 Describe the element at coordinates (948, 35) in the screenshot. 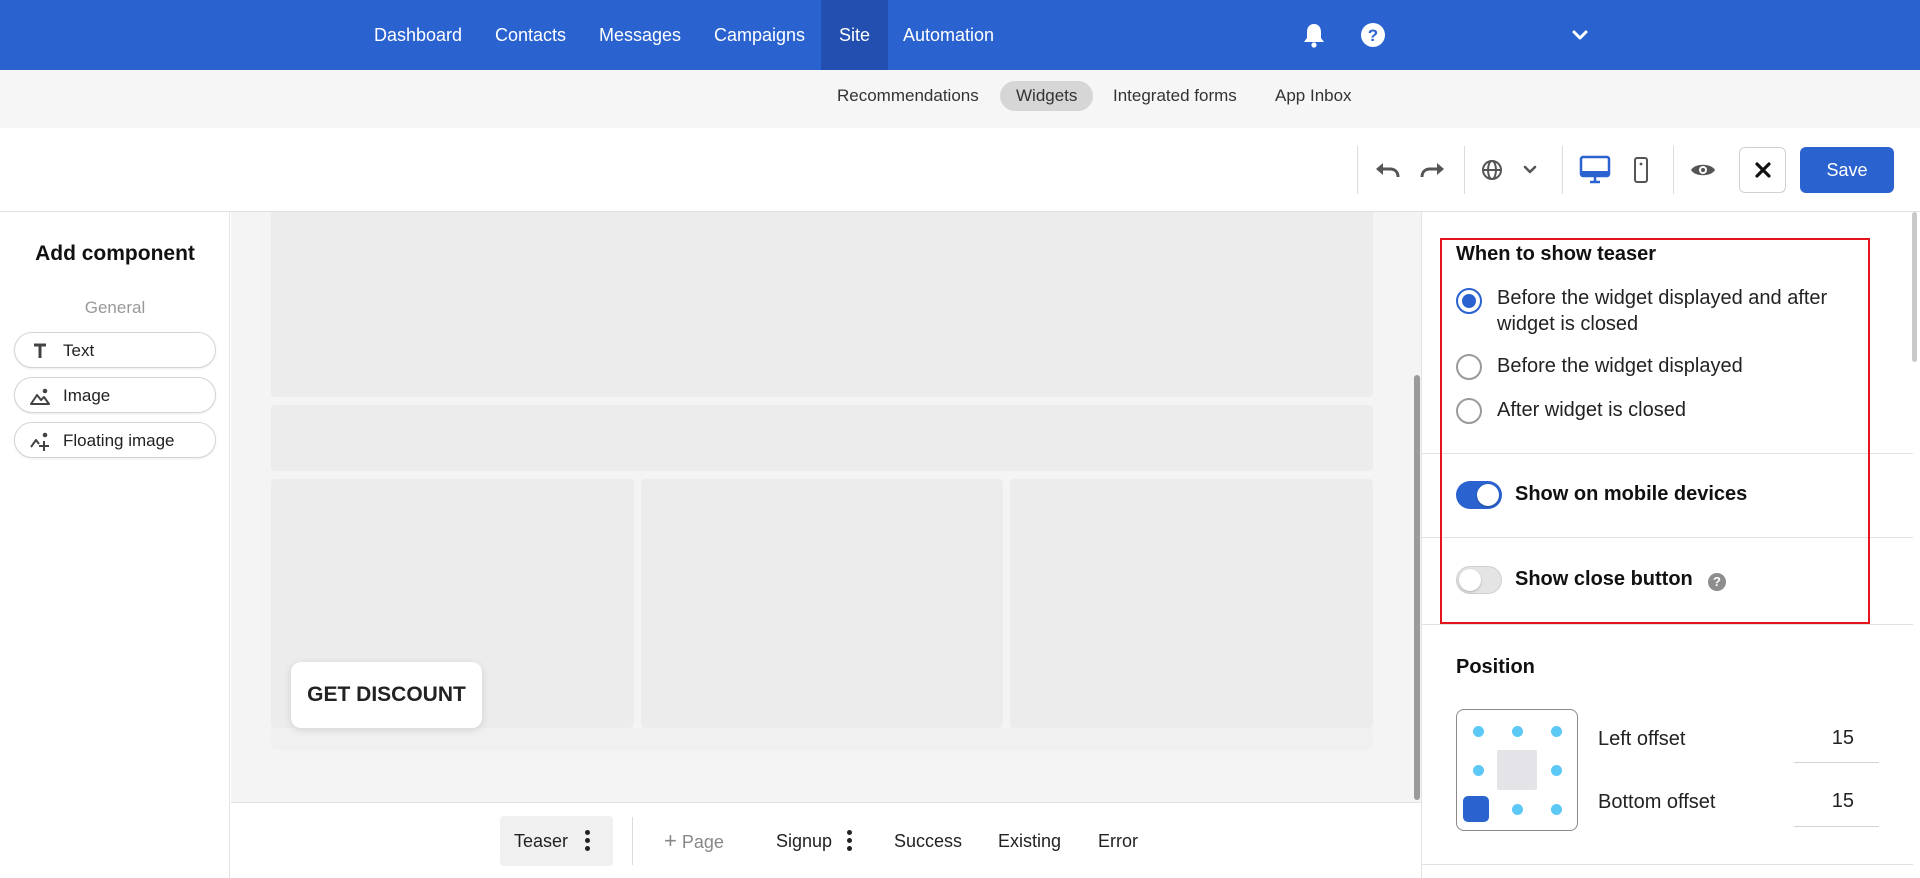

I see `nav-automation: Automation` at that location.